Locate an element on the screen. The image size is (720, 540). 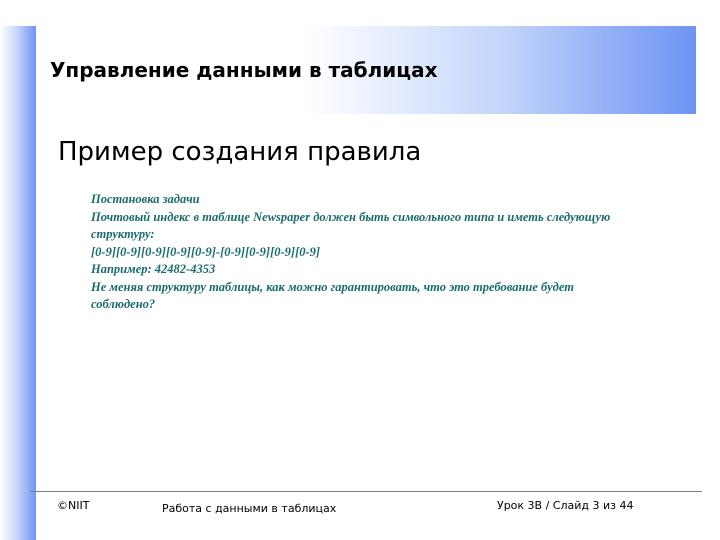
footer-slide-number: Урок 3В / Слайд 3 из 44 is located at coordinates (565, 505).